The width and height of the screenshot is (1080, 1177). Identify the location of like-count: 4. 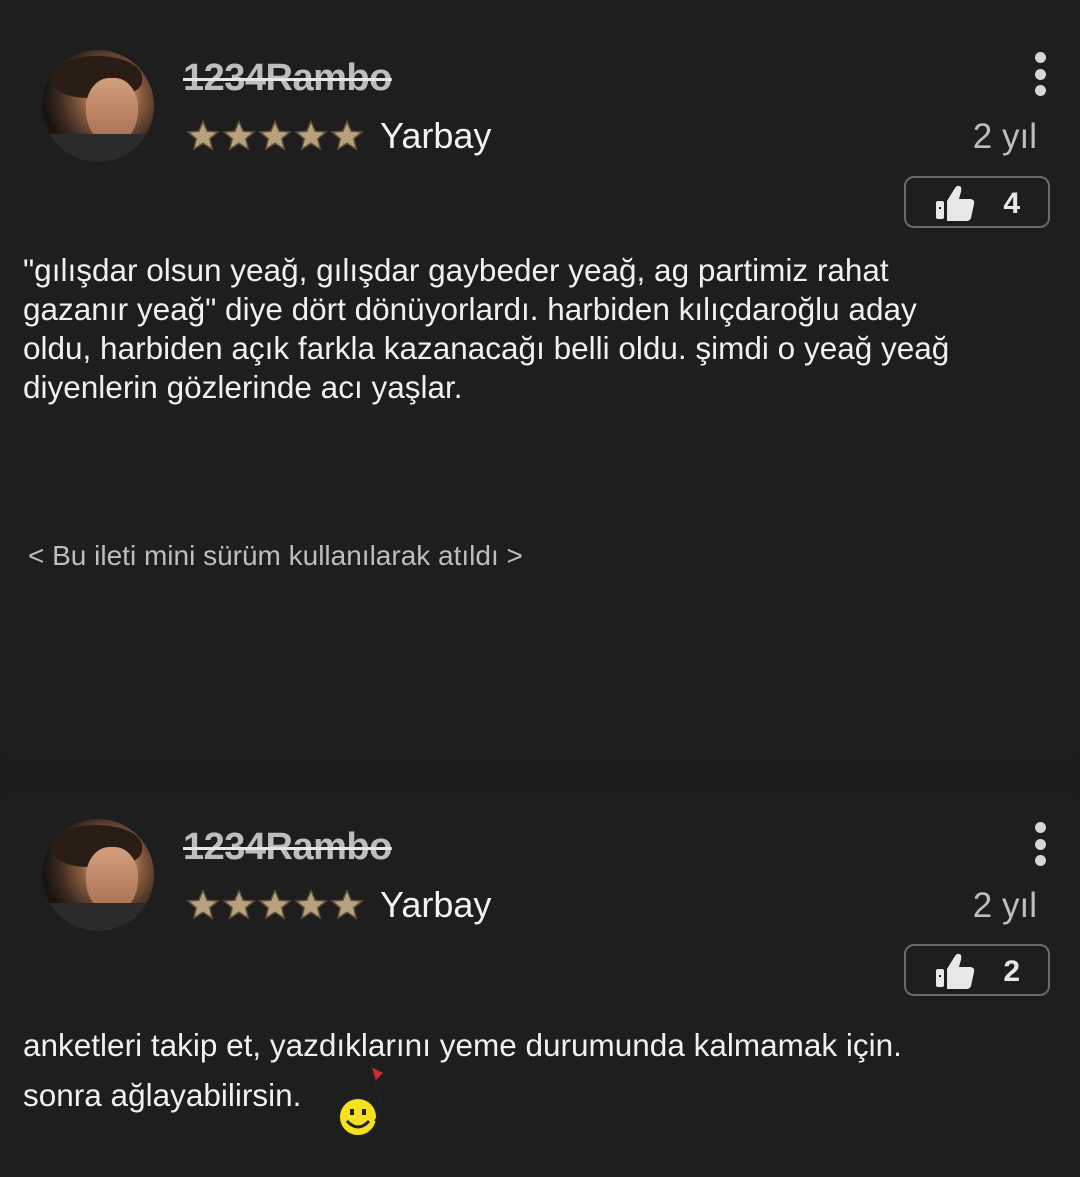
(1011, 203).